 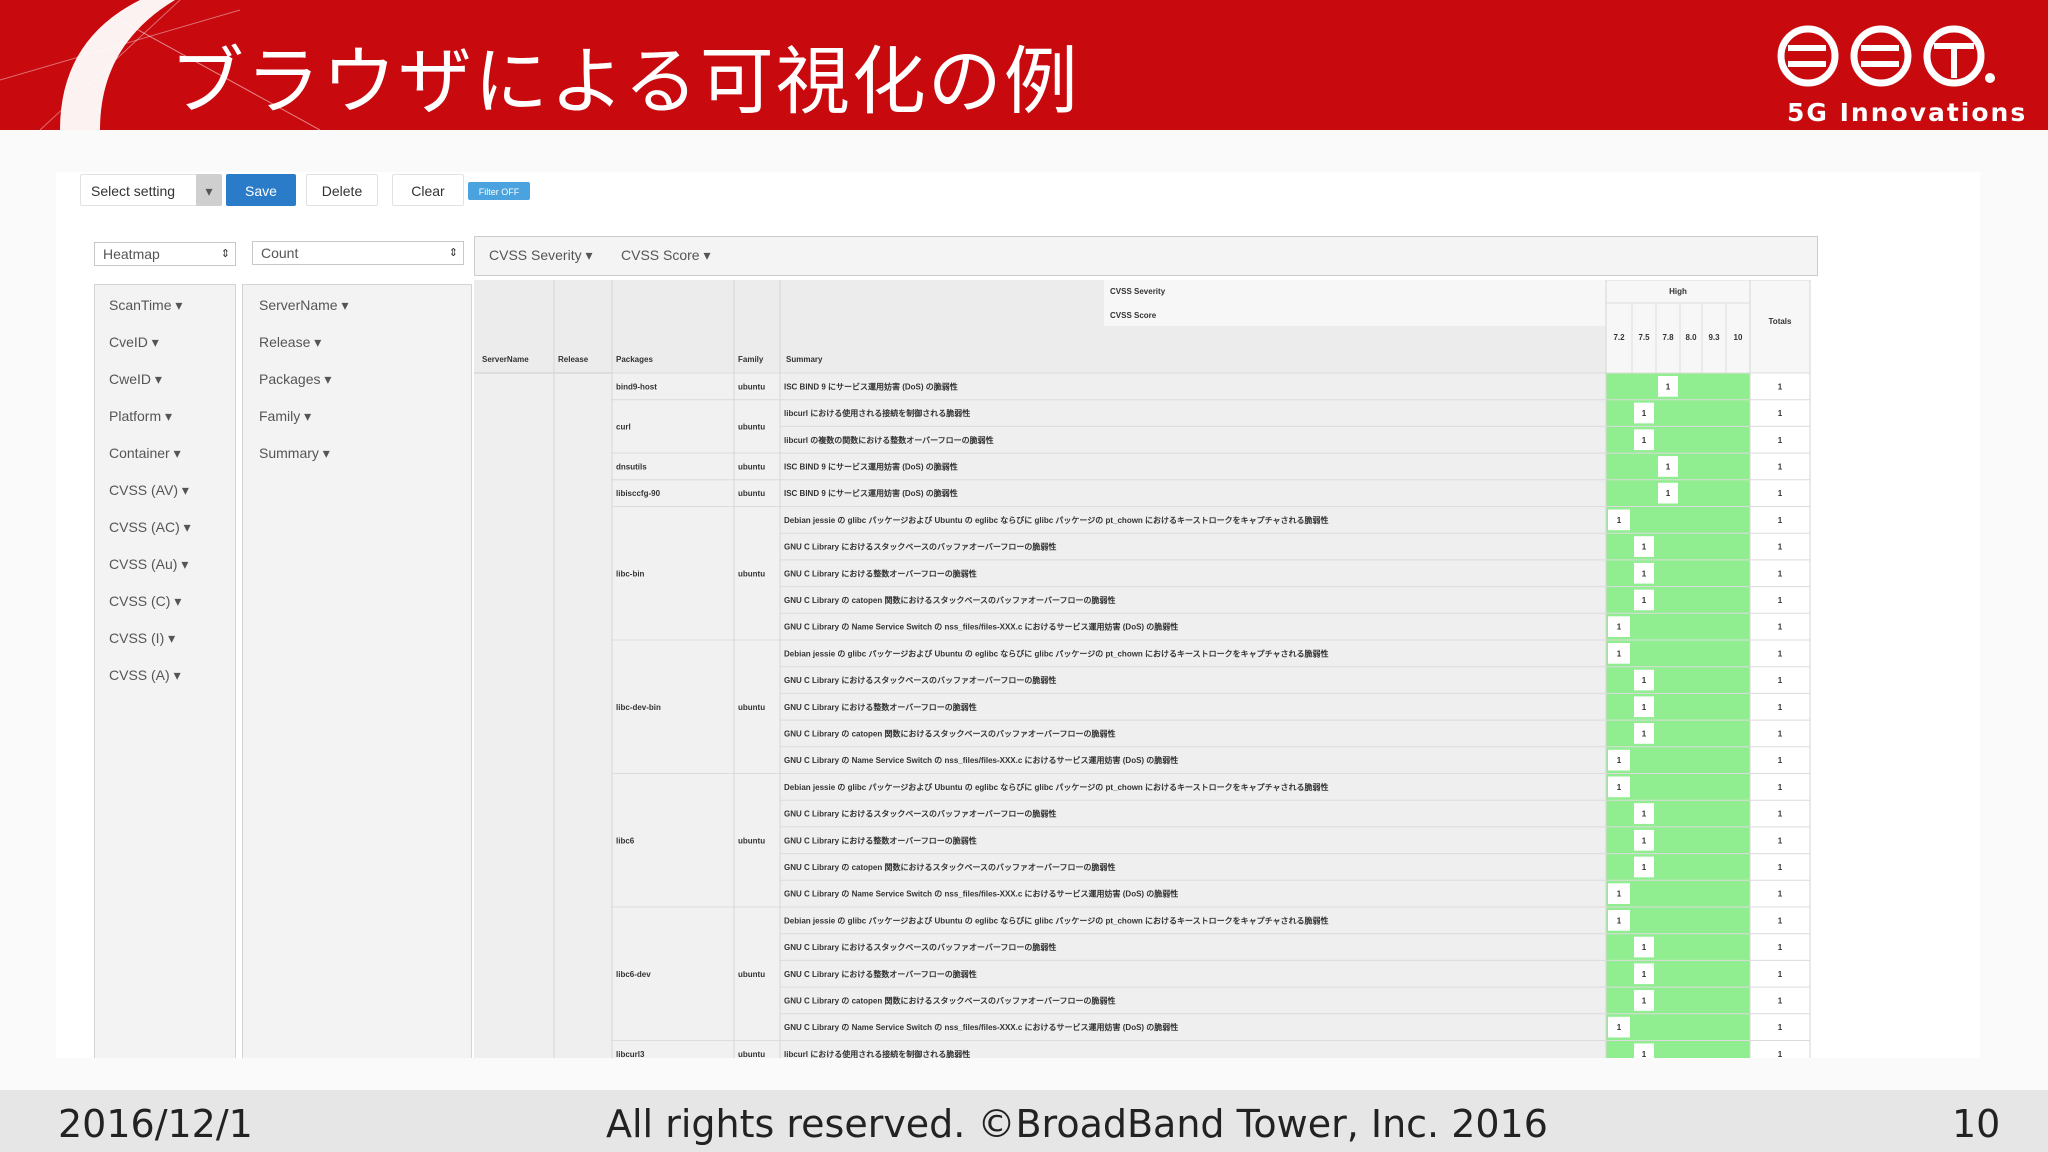 I want to click on attribute-pill: CVSS (AC) ▾, so click(x=150, y=527).